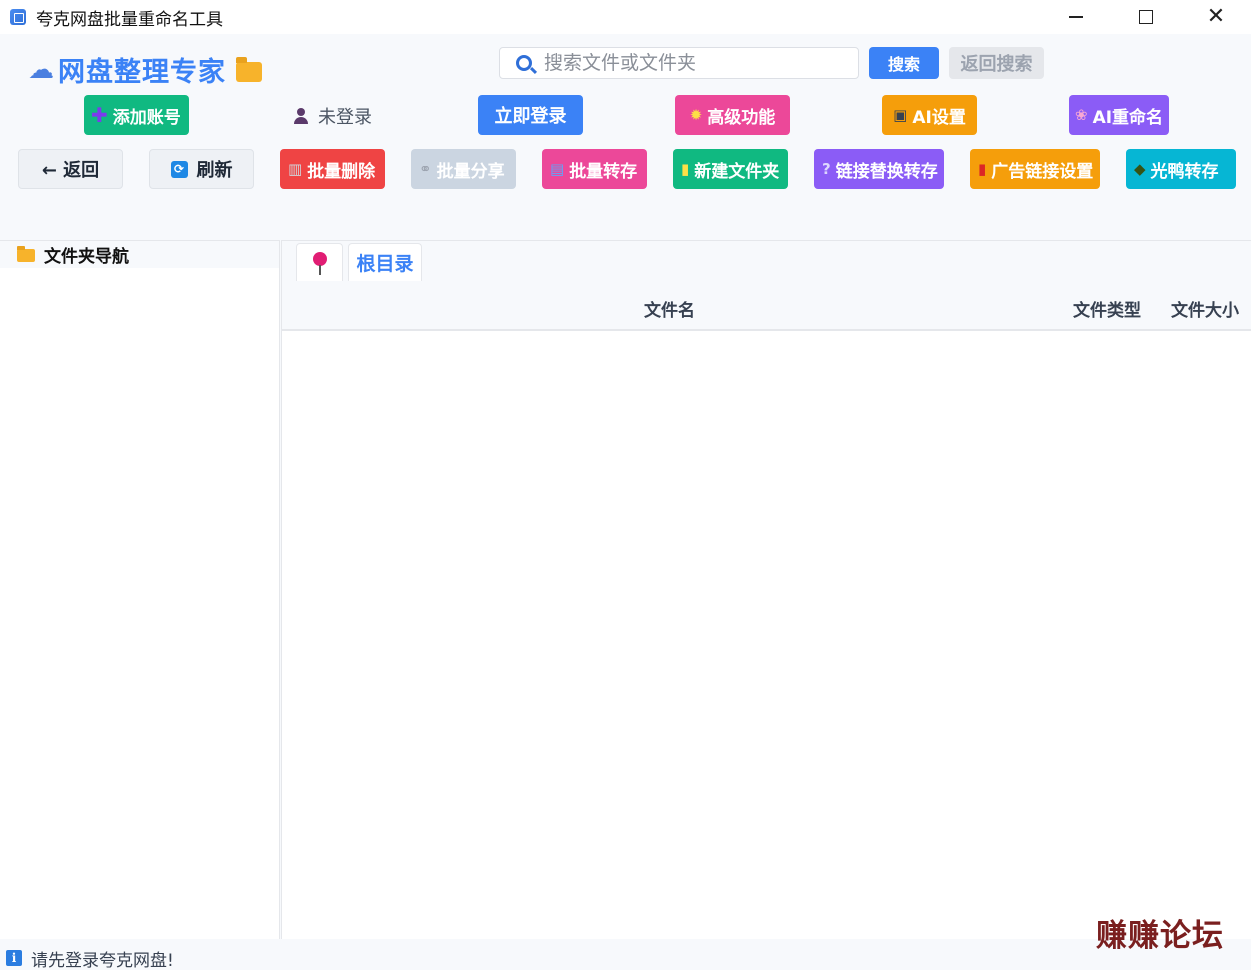 This screenshot has height=970, width=1251. I want to click on search-button: 搜索, so click(904, 63).